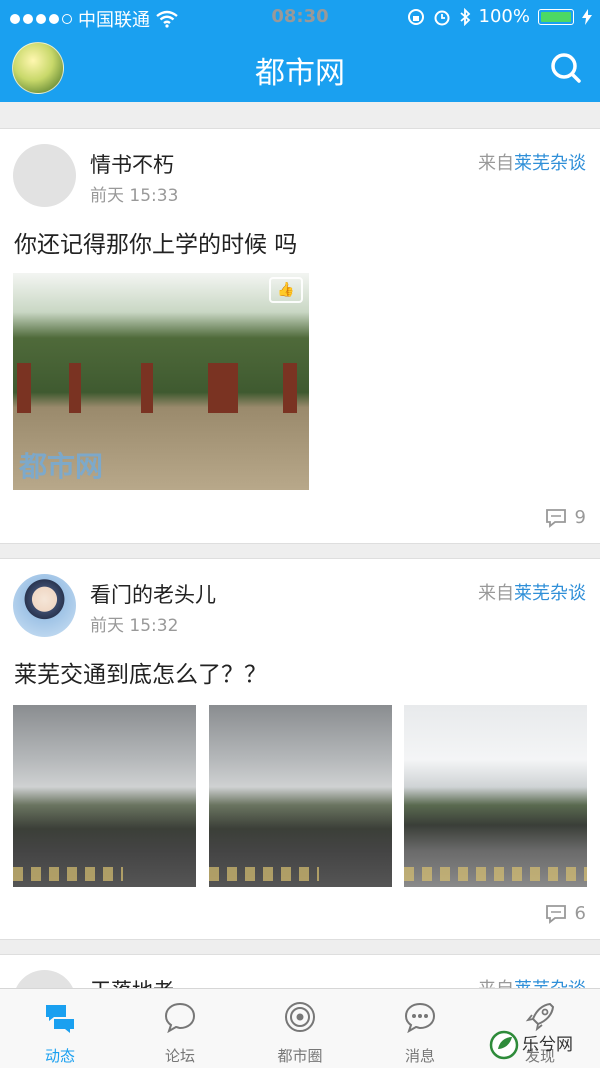 This screenshot has height=1068, width=600. I want to click on thumbs-up-icon: 👍, so click(286, 290).